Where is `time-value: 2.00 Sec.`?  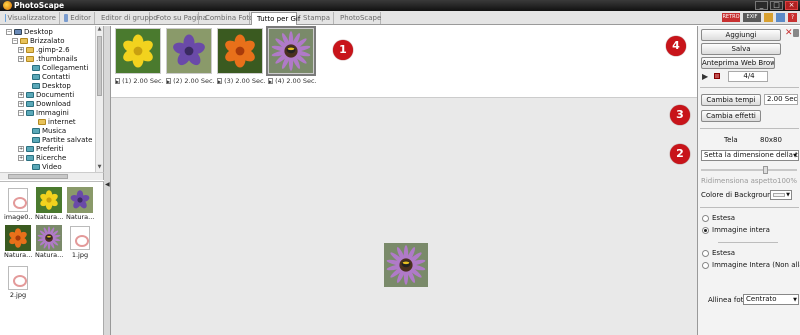
time-value: 2.00 Sec. is located at coordinates (781, 99).